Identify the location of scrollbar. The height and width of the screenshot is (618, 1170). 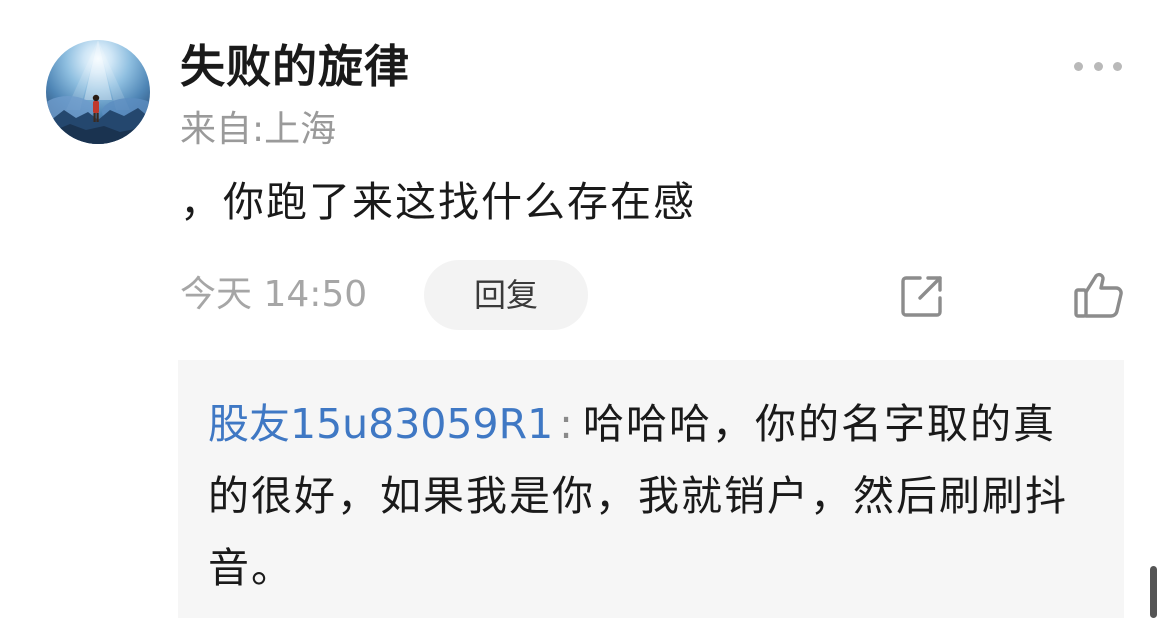
(1153, 592).